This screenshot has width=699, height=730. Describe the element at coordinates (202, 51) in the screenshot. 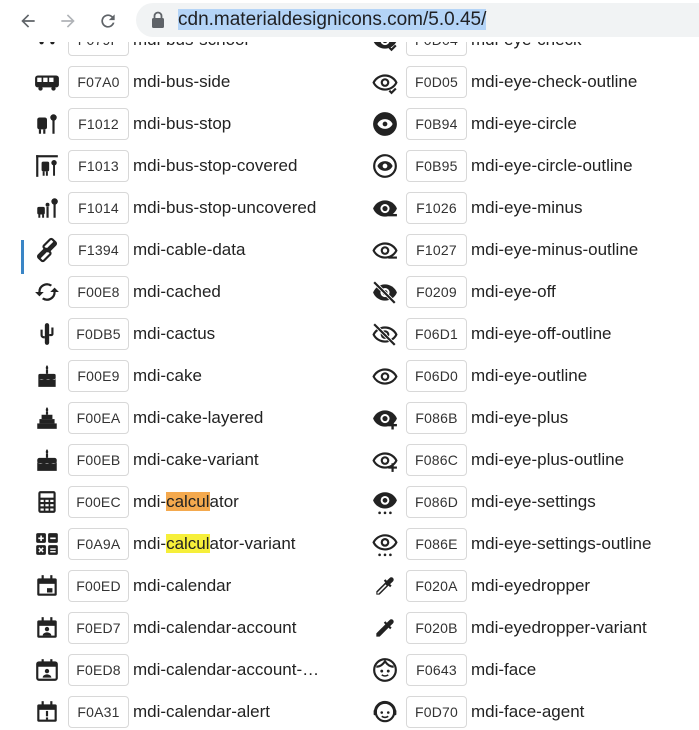

I see `icon-row: F079F mdi-bus-school` at that location.